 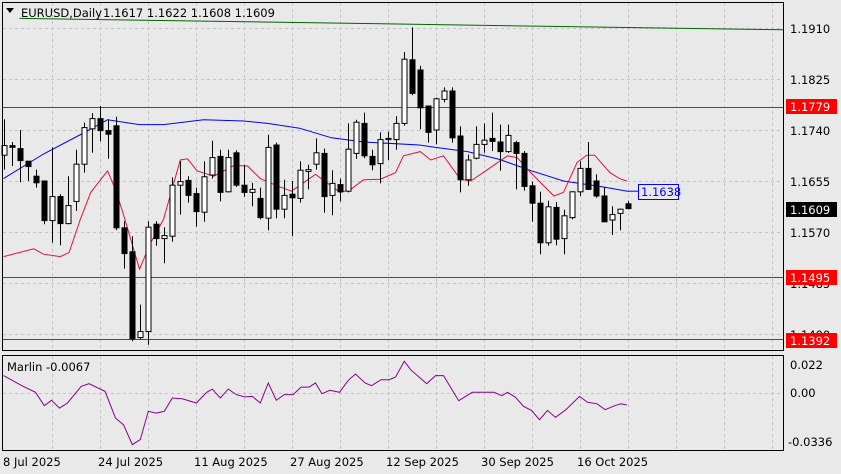 What do you see at coordinates (517, 462) in the screenshot?
I see `time-tick: 30 Sep 2025` at bounding box center [517, 462].